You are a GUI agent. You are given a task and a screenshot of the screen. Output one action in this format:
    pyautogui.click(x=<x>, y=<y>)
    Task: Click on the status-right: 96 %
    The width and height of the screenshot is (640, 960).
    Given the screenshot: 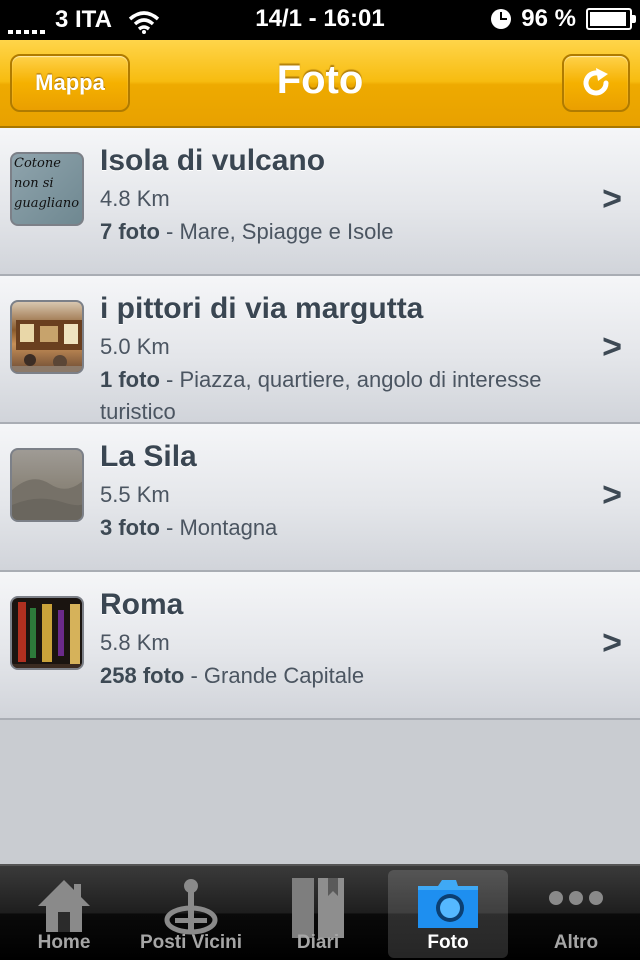 What is the action you would take?
    pyautogui.click(x=563, y=19)
    